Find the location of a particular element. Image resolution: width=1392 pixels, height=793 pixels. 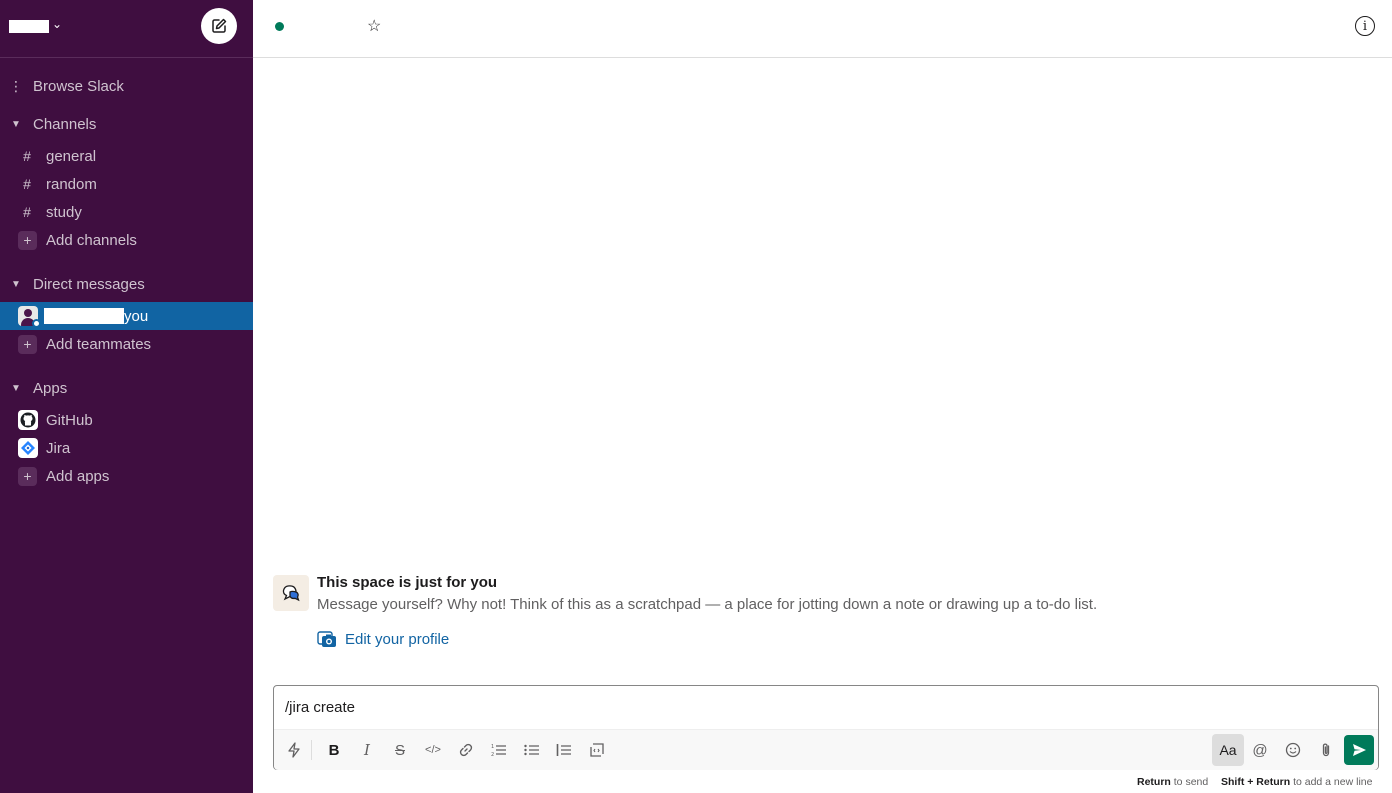

svg-text: 1 is located at coordinates (492, 747).